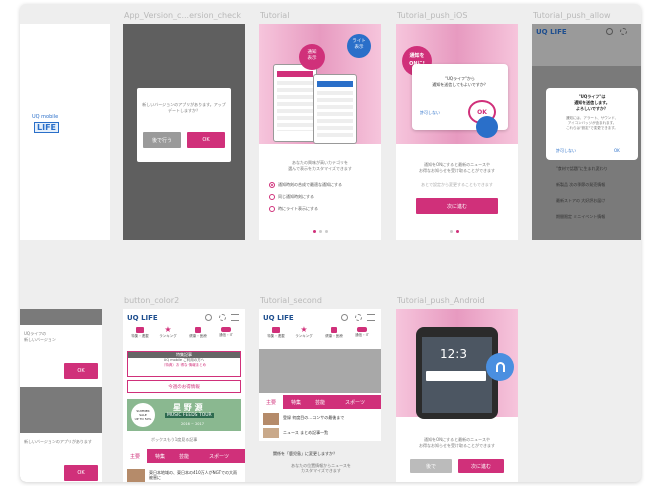 The image size is (656, 486). Describe the element at coordinates (52, 134) in the screenshot. I see `uq-life-logo: UQ mobile LIFE` at that location.